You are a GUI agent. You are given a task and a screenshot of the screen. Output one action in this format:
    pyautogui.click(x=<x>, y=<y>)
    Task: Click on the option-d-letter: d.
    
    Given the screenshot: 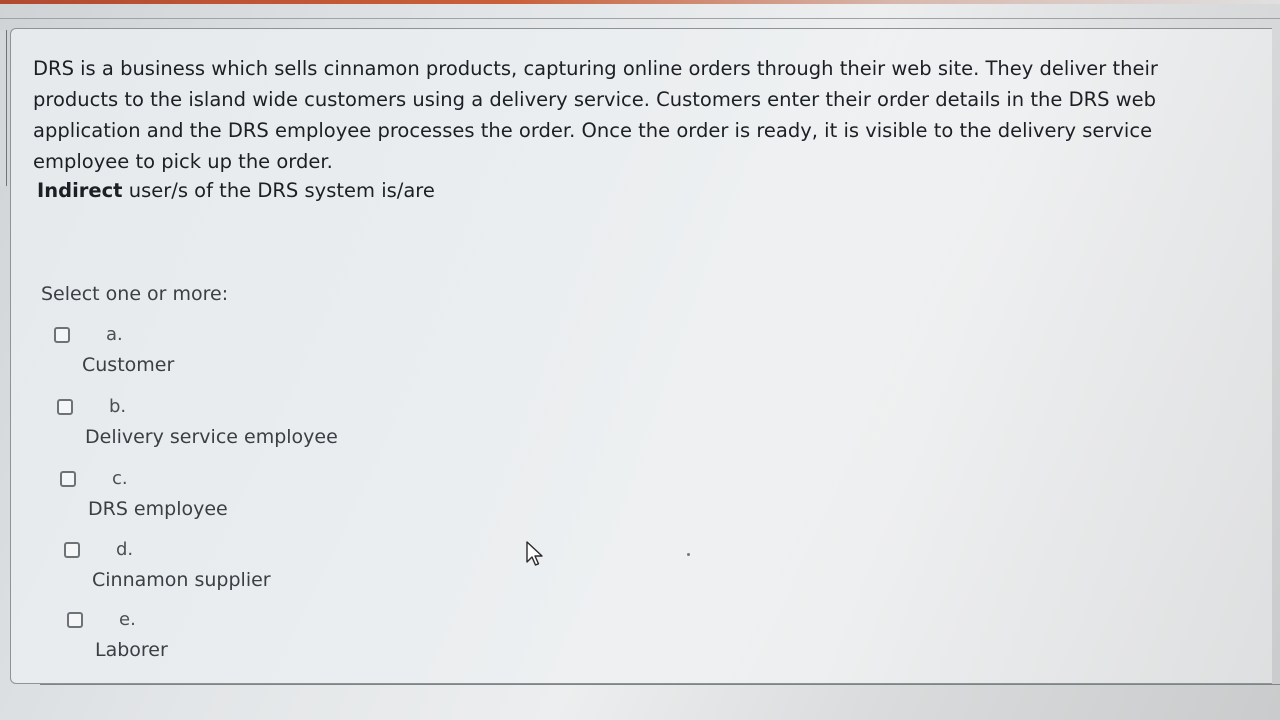 What is the action you would take?
    pyautogui.click(x=125, y=549)
    